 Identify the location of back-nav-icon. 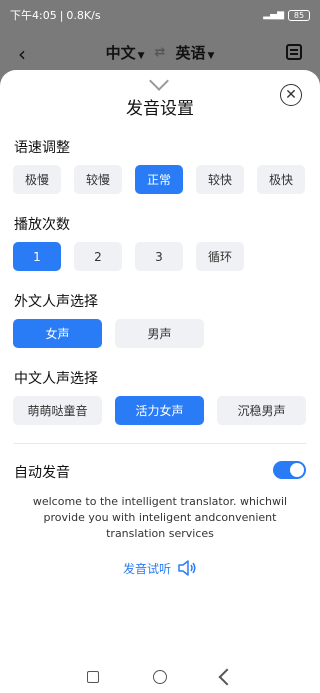
(227, 676).